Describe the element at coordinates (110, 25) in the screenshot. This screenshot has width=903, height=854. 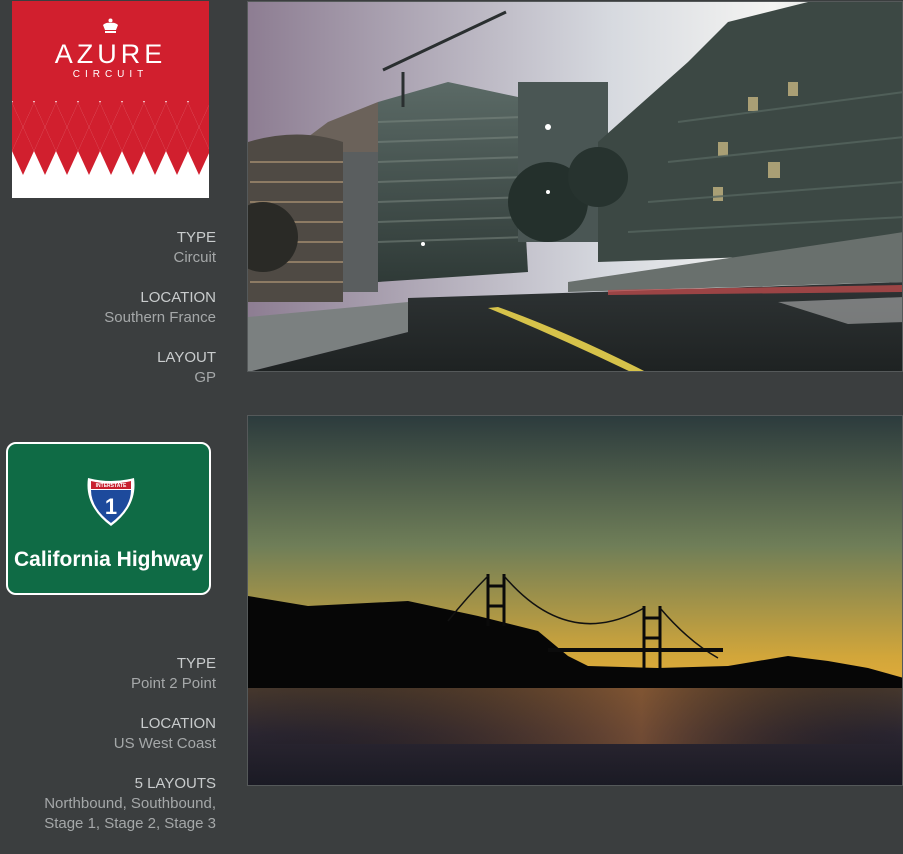
I see `crown-icon` at that location.